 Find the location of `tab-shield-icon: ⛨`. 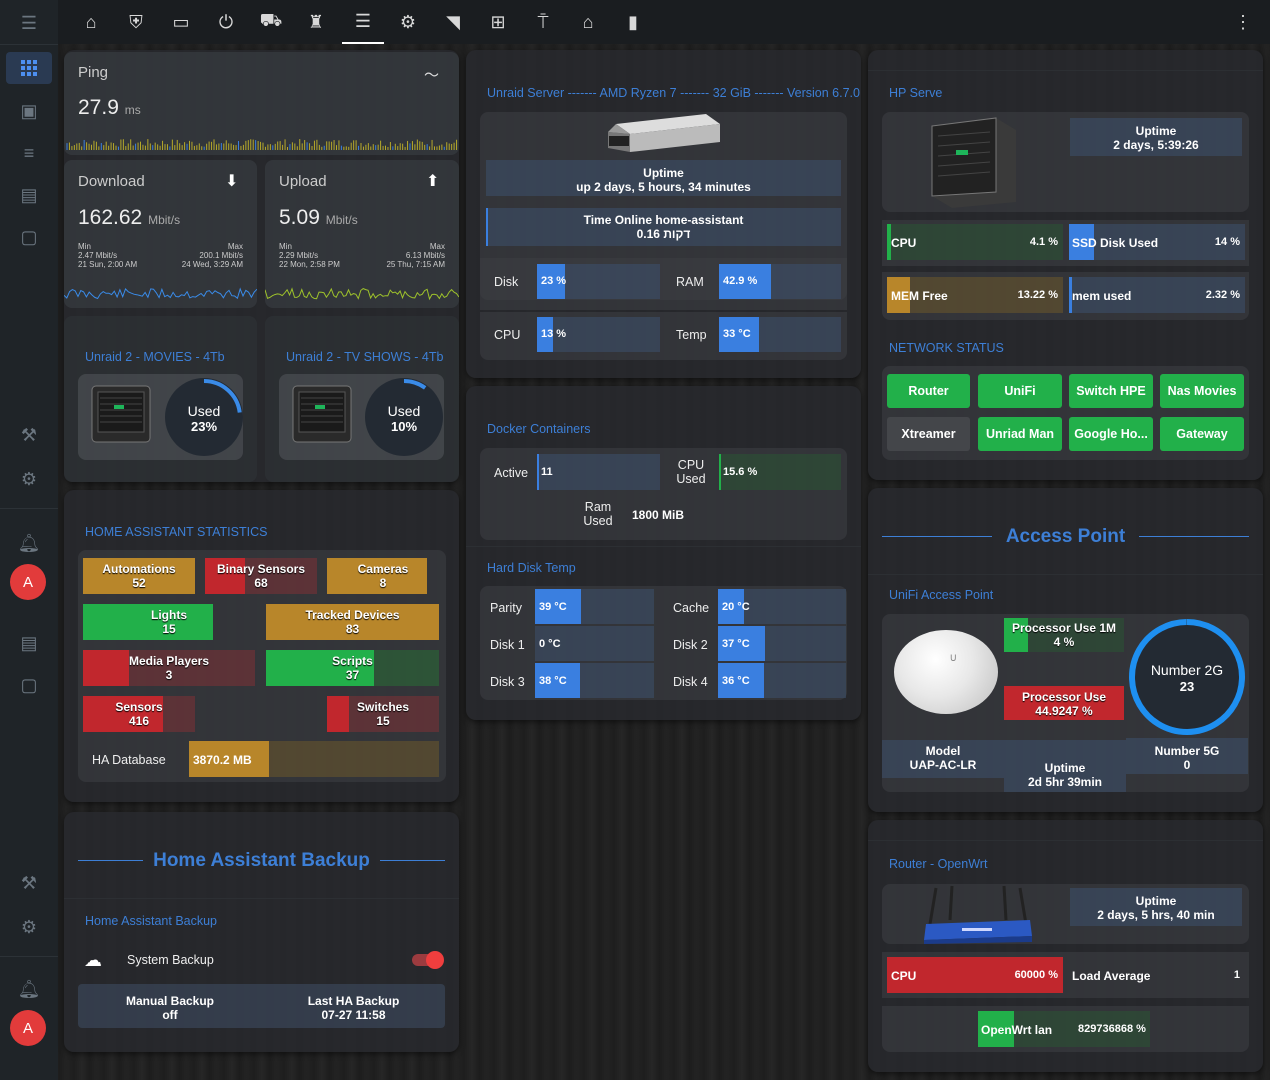

tab-shield-icon: ⛨ is located at coordinates (136, 22).